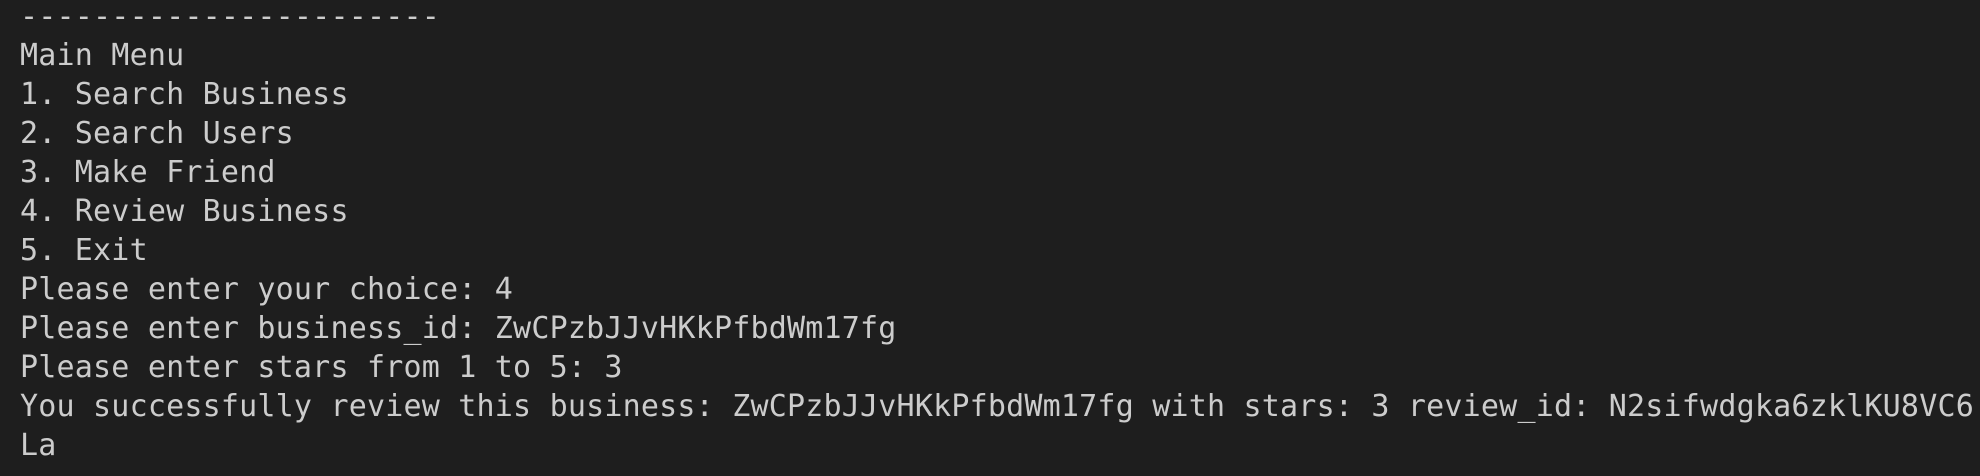 The height and width of the screenshot is (476, 1980). What do you see at coordinates (267, 289) in the screenshot?
I see `choice-prompt: Please enter your choice: 4` at bounding box center [267, 289].